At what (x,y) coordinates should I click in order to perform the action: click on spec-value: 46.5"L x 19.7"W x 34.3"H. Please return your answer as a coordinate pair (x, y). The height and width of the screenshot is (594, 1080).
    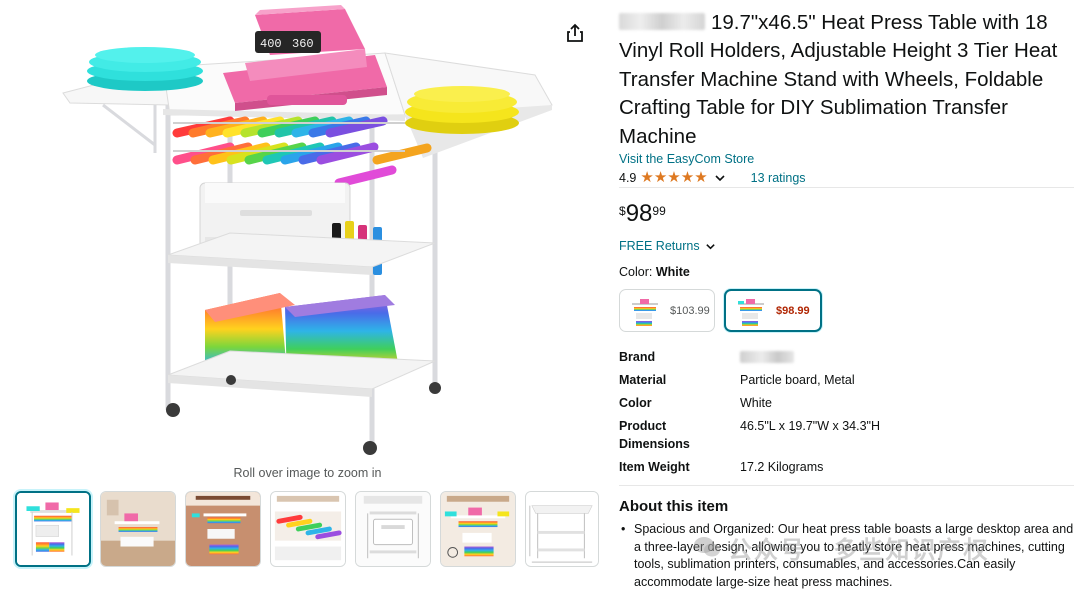
    Looking at the image, I should click on (810, 426).